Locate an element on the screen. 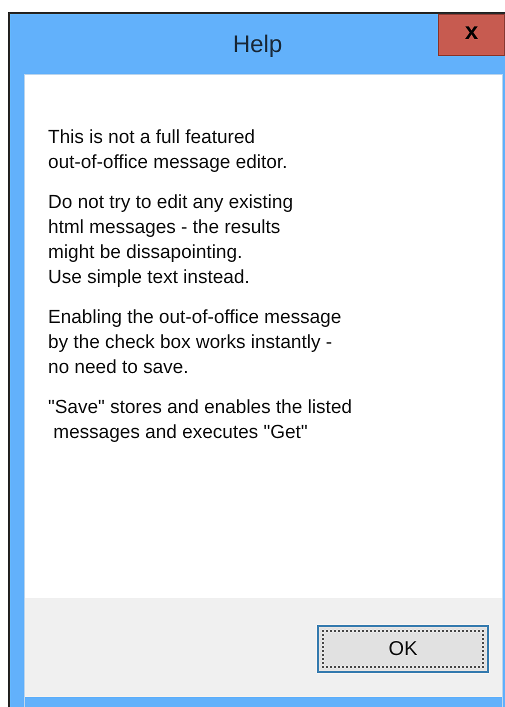  help-paragraph: This is not a full featured out-of-office message editor. is located at coordinates (168, 150).